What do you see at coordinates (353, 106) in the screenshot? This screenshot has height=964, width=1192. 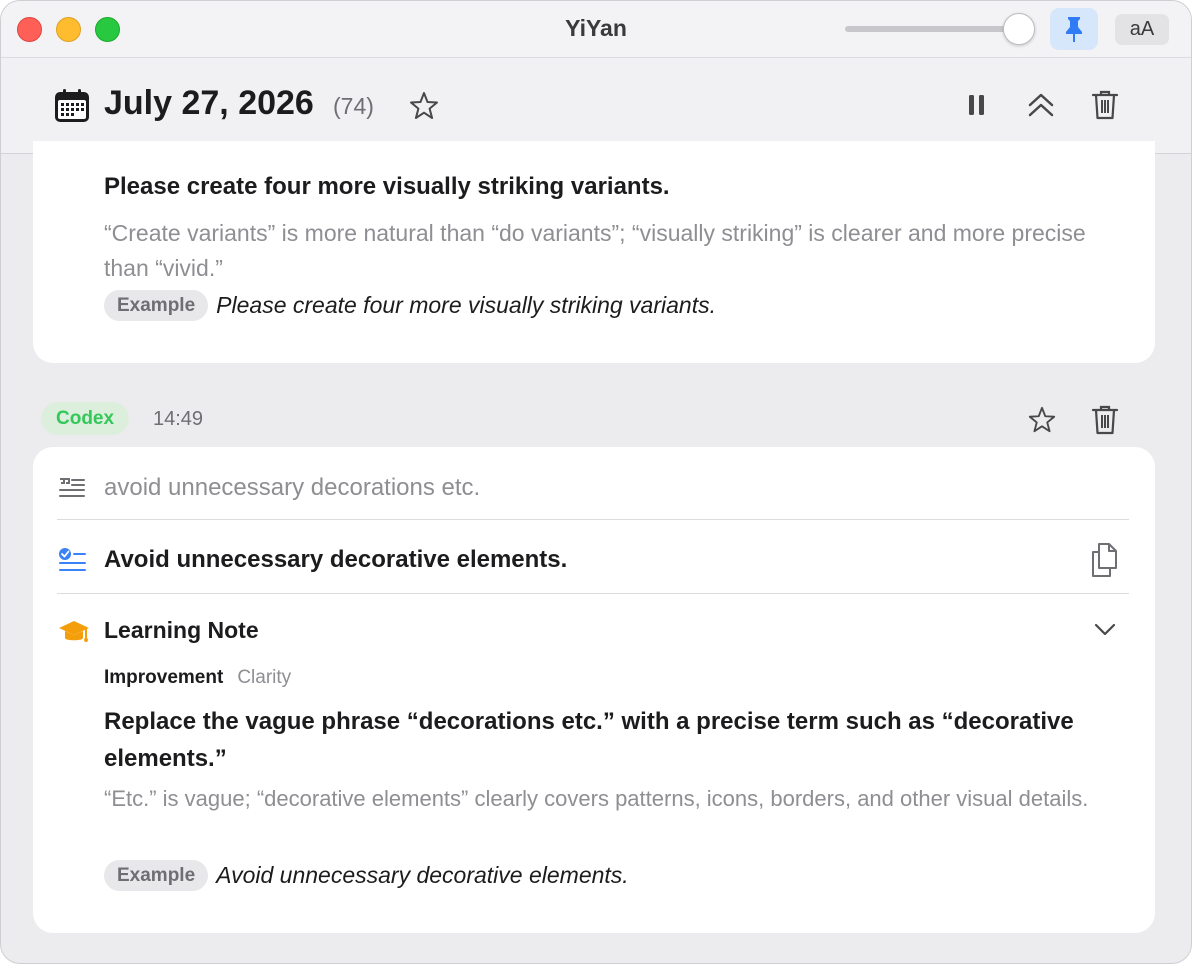 I see `entry-count: (74)` at bounding box center [353, 106].